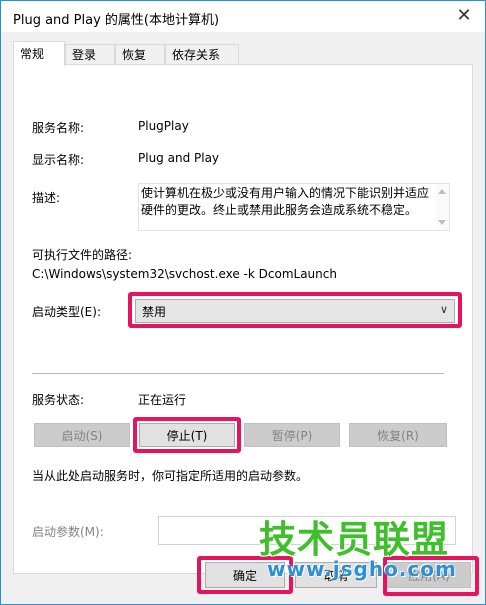 The height and width of the screenshot is (605, 486). I want to click on service-name-value: PlugPlay, so click(163, 126).